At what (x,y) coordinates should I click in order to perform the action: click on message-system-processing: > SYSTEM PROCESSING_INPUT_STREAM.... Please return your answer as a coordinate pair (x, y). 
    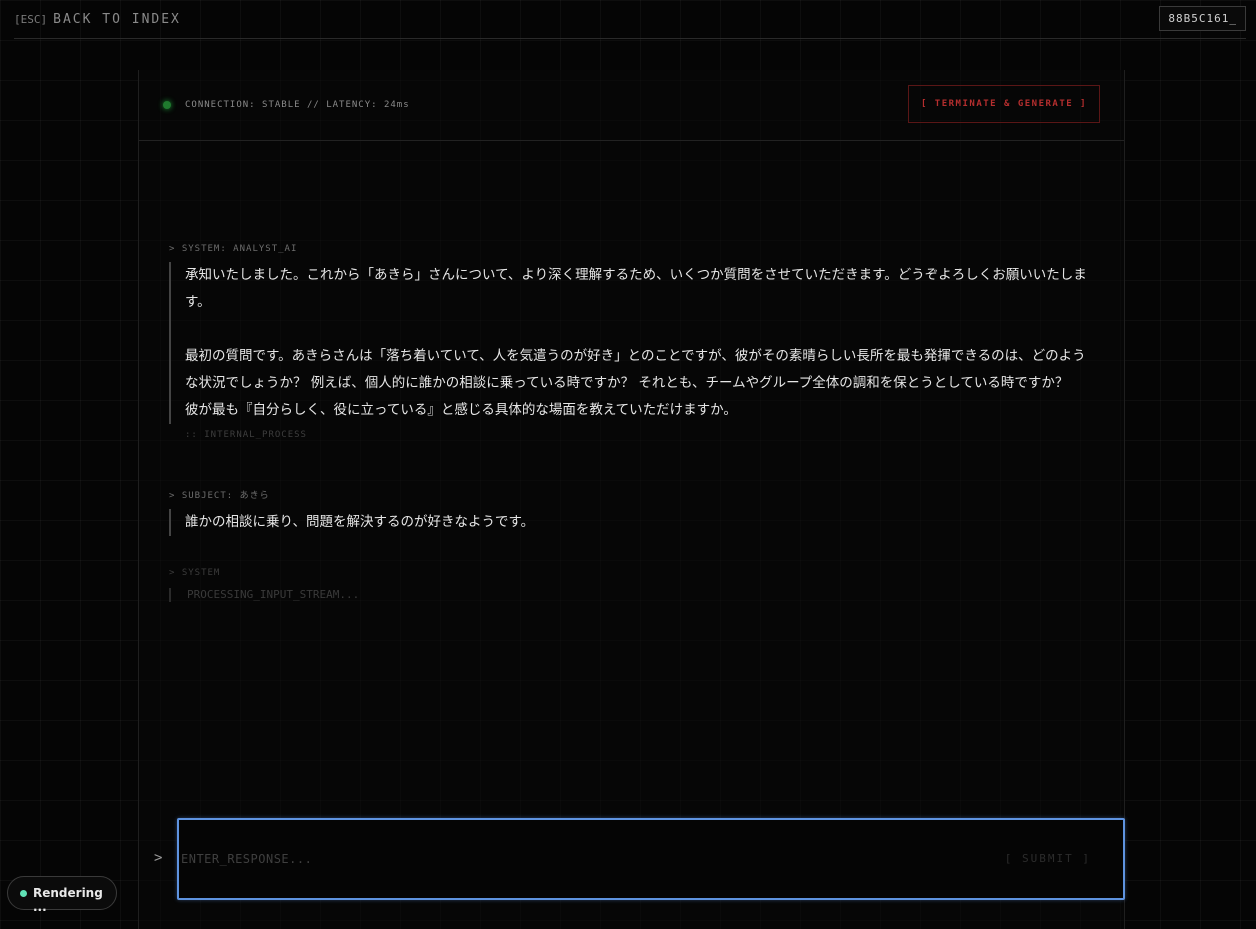
    Looking at the image, I should click on (631, 585).